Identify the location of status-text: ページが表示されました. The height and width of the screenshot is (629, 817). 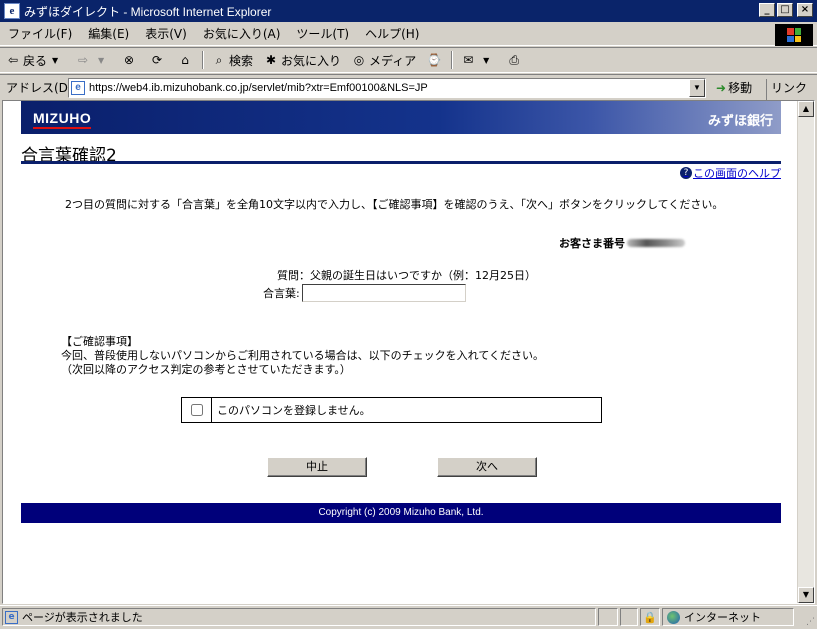
(82, 617).